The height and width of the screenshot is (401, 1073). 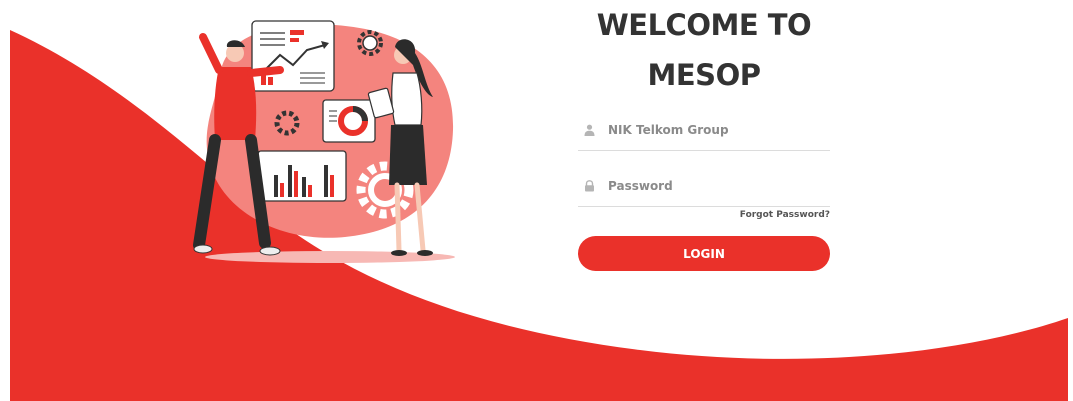 I want to click on lock-icon, so click(x=589, y=186).